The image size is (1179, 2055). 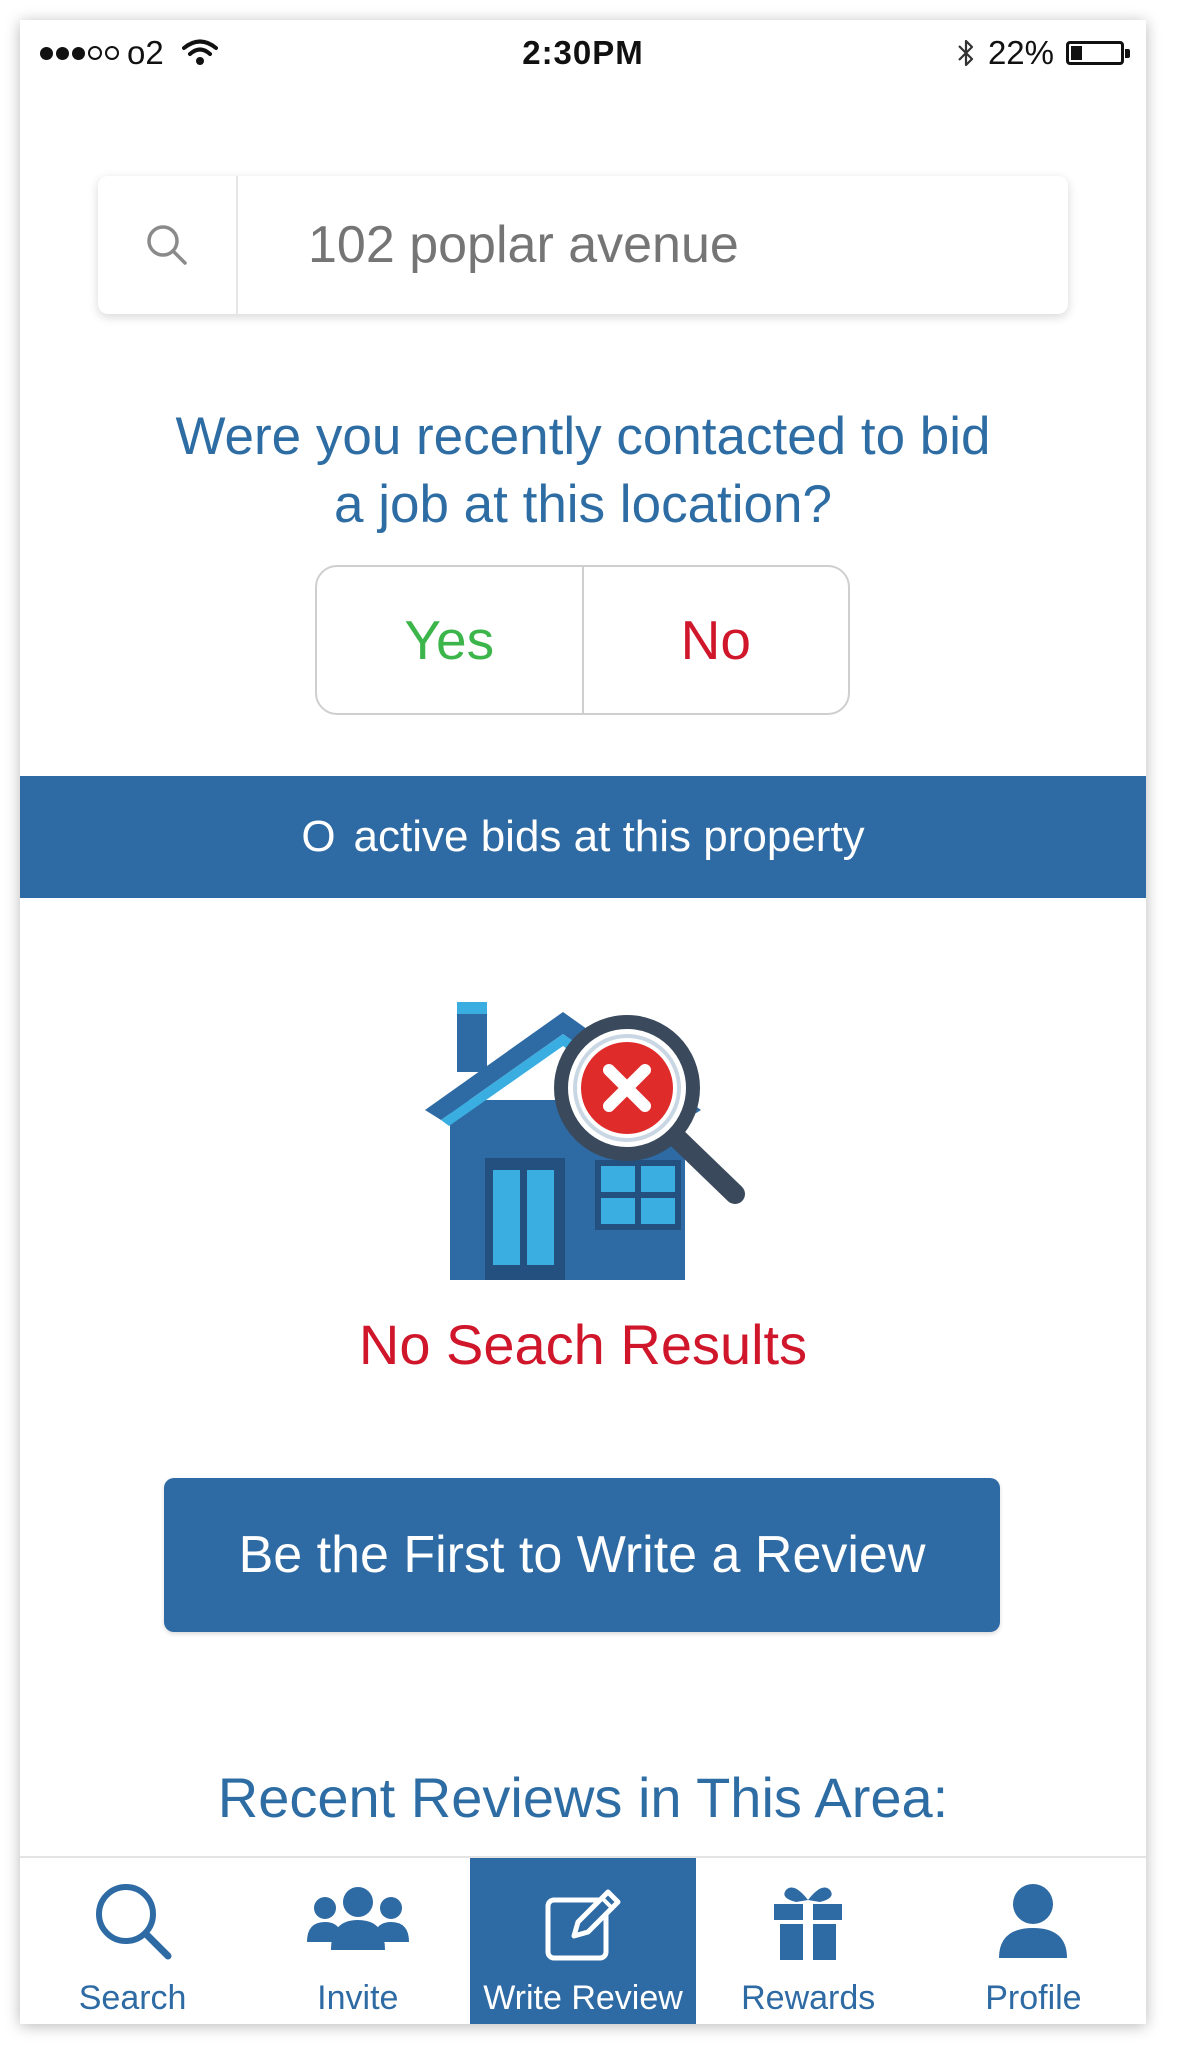 I want to click on person-icon, so click(x=1033, y=1921).